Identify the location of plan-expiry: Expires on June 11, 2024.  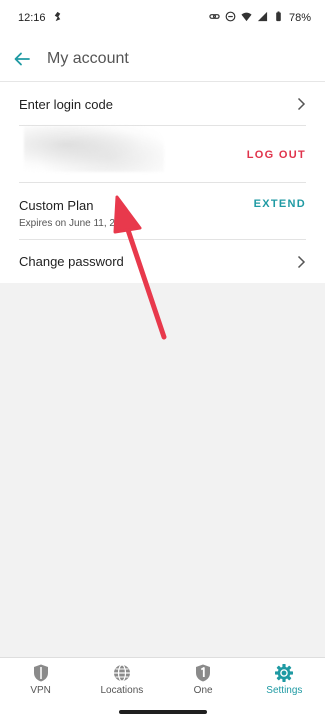
(75, 223).